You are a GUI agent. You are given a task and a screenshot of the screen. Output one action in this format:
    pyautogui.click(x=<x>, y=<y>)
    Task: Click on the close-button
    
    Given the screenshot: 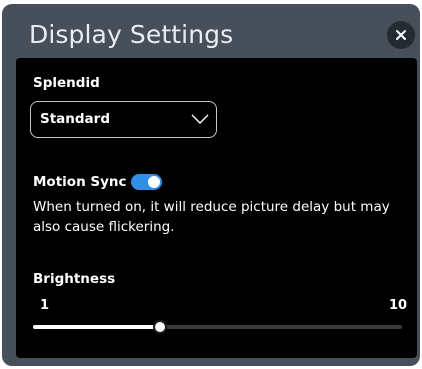 What is the action you would take?
    pyautogui.click(x=401, y=35)
    